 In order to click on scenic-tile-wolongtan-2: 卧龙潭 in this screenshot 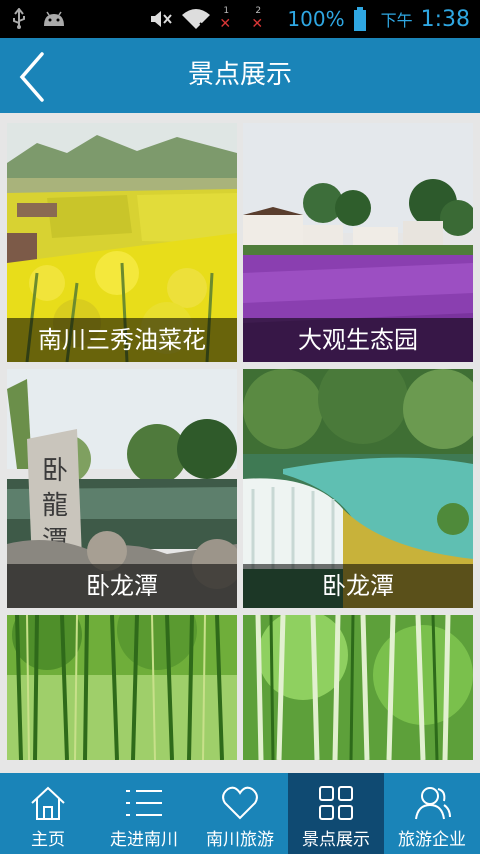, I will do `click(358, 488)`.